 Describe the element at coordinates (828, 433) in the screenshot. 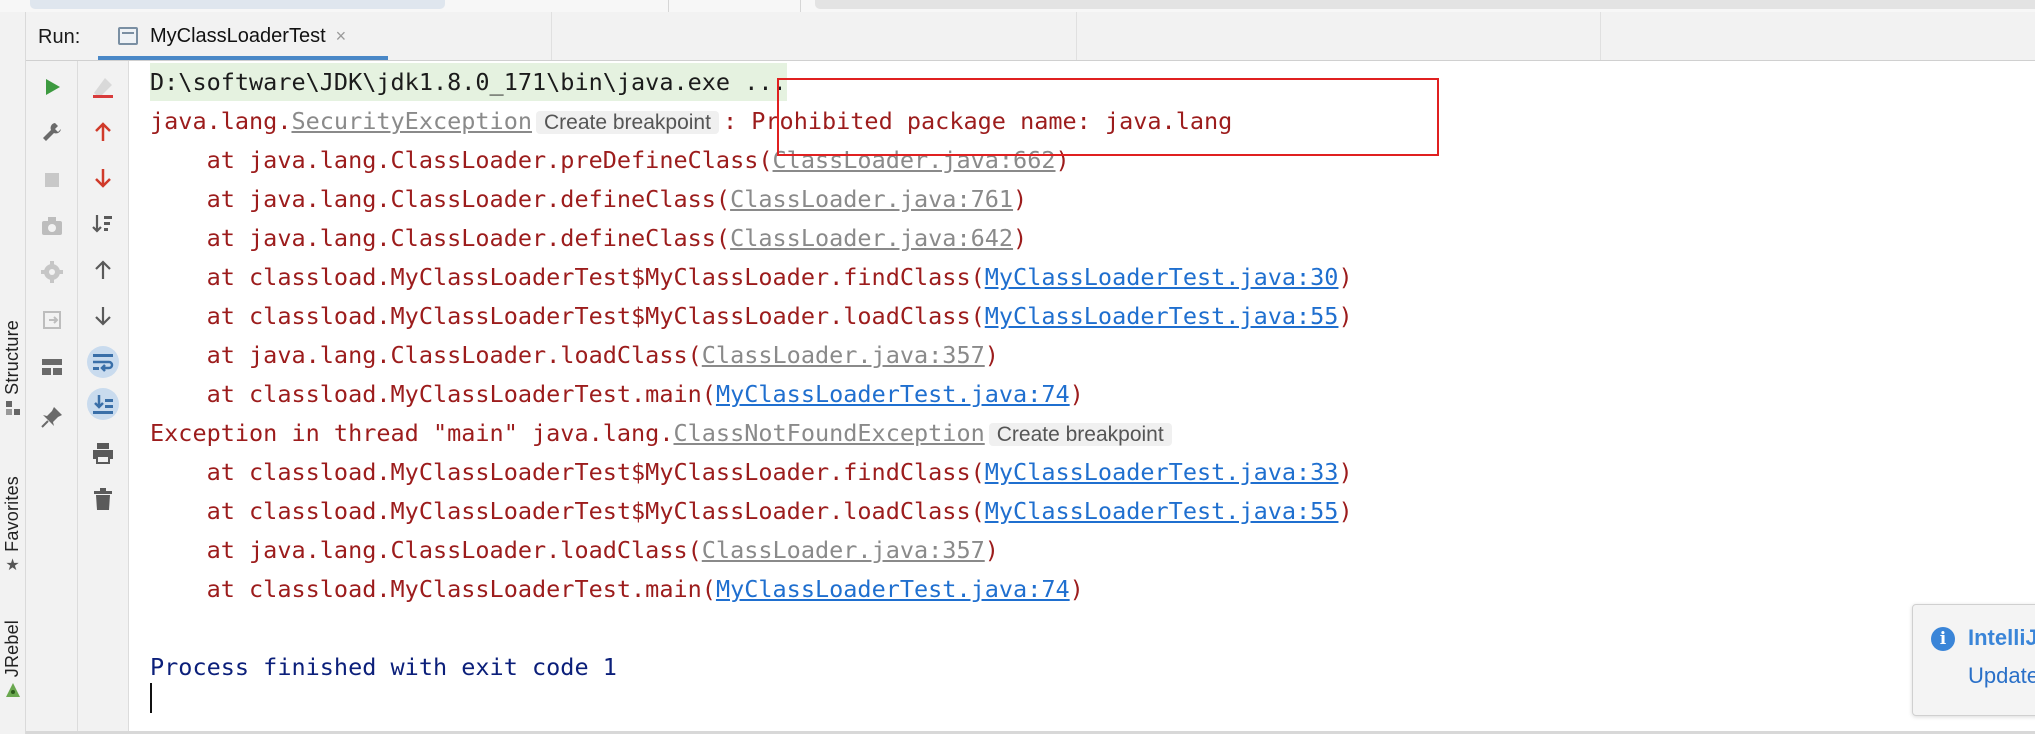

I see `exception-class-link: ClassNotFoundException` at that location.